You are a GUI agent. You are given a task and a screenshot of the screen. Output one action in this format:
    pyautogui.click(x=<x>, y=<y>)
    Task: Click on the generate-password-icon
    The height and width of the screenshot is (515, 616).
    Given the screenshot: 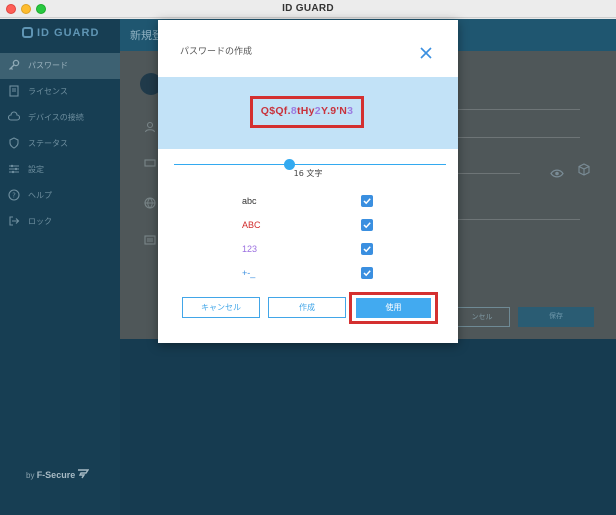 What is the action you would take?
    pyautogui.click(x=584, y=168)
    